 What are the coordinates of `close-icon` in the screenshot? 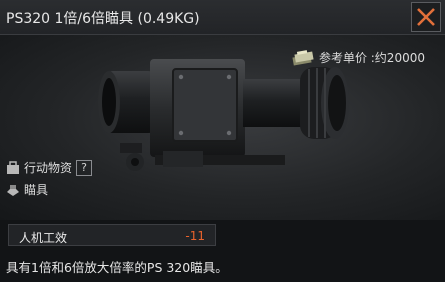 It's located at (426, 17).